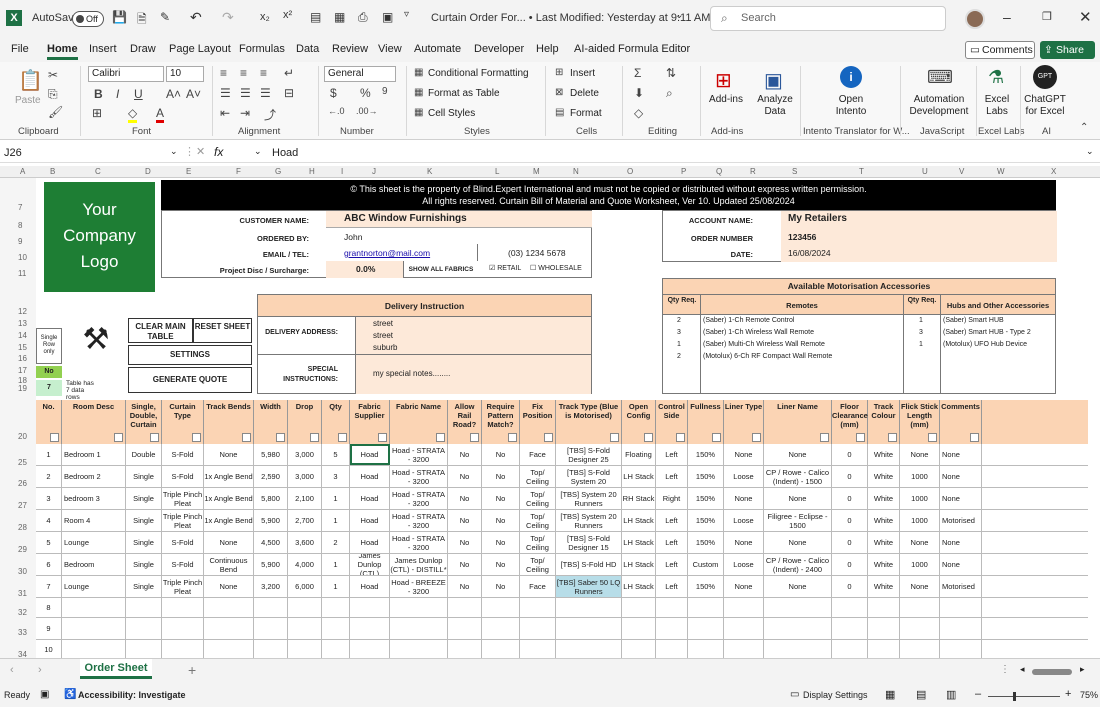 The width and height of the screenshot is (1100, 707). What do you see at coordinates (1082, 669) in the screenshot?
I see `scroll-right-icon: ▸` at bounding box center [1082, 669].